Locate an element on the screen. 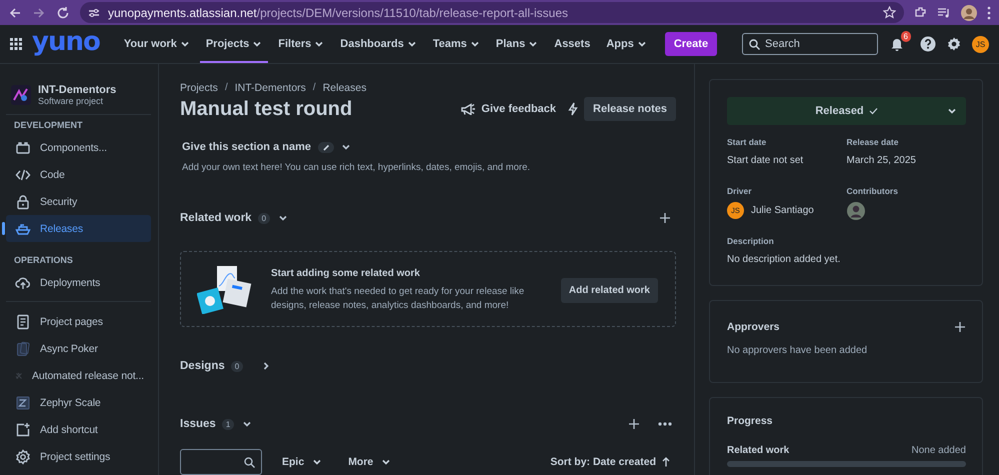  field-label: Driver is located at coordinates (740, 191).